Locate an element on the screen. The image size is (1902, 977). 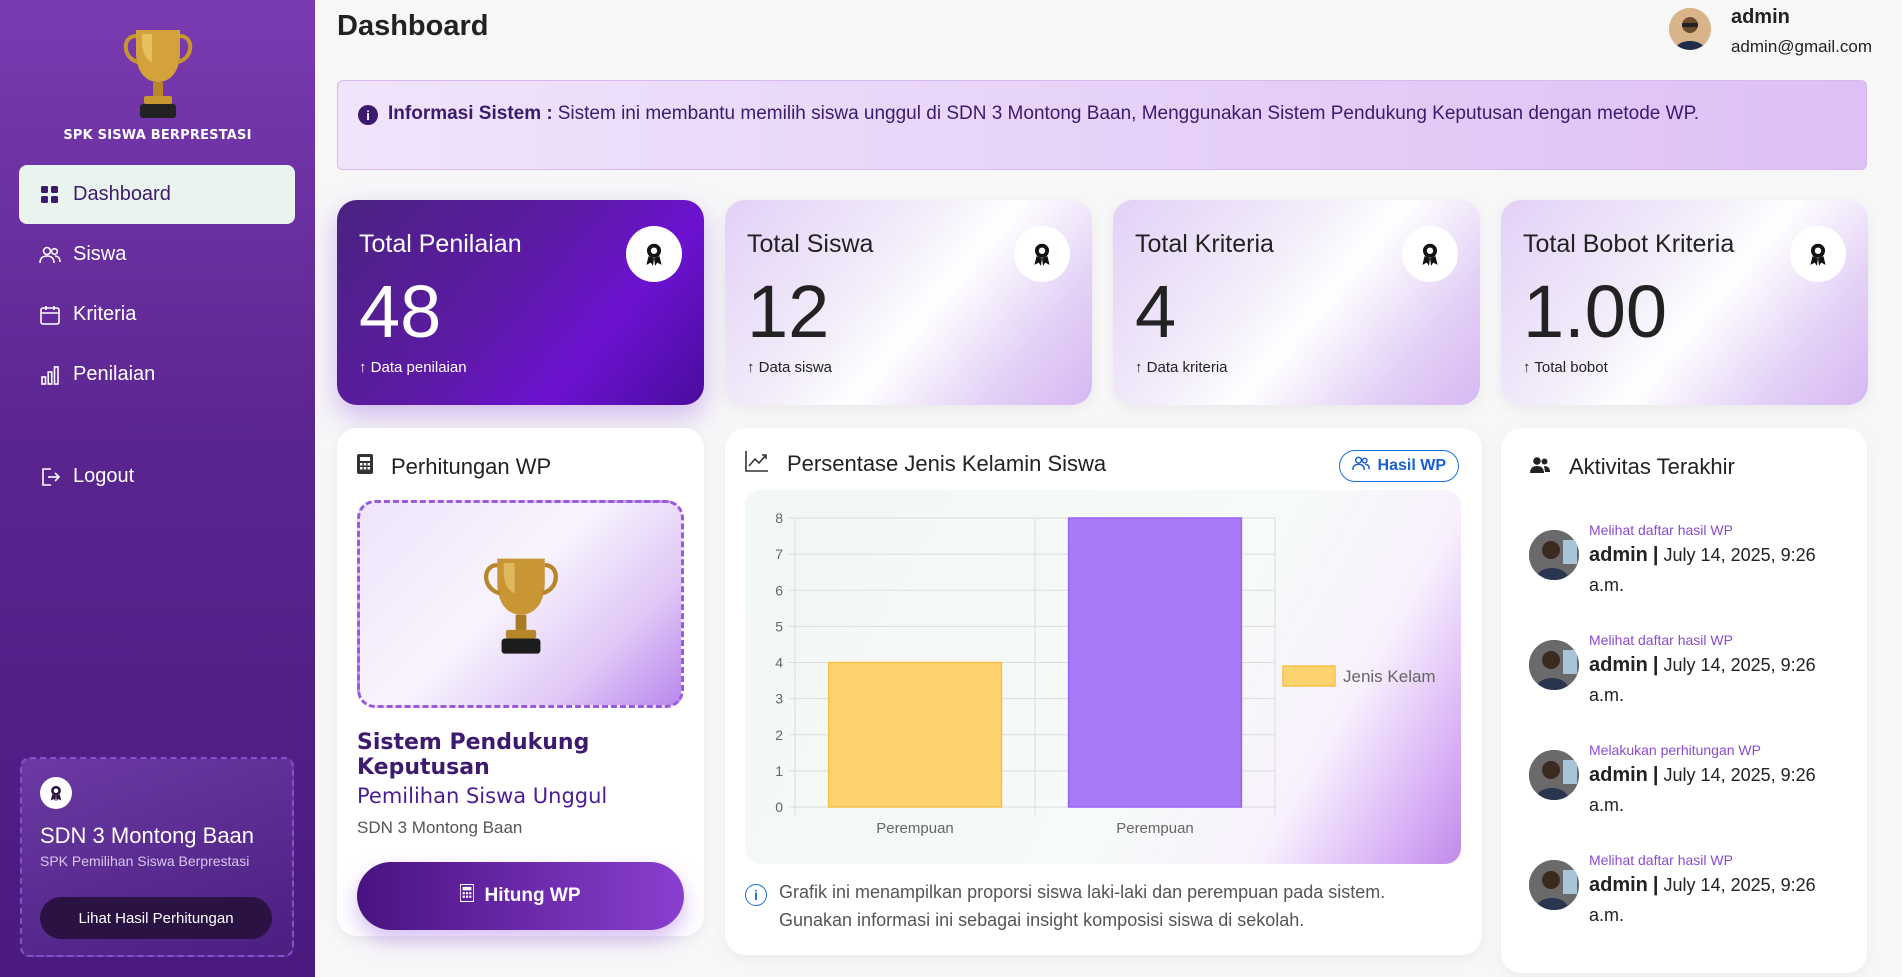
wp-card-header: Perhitungan WP is located at coordinates (520, 467).